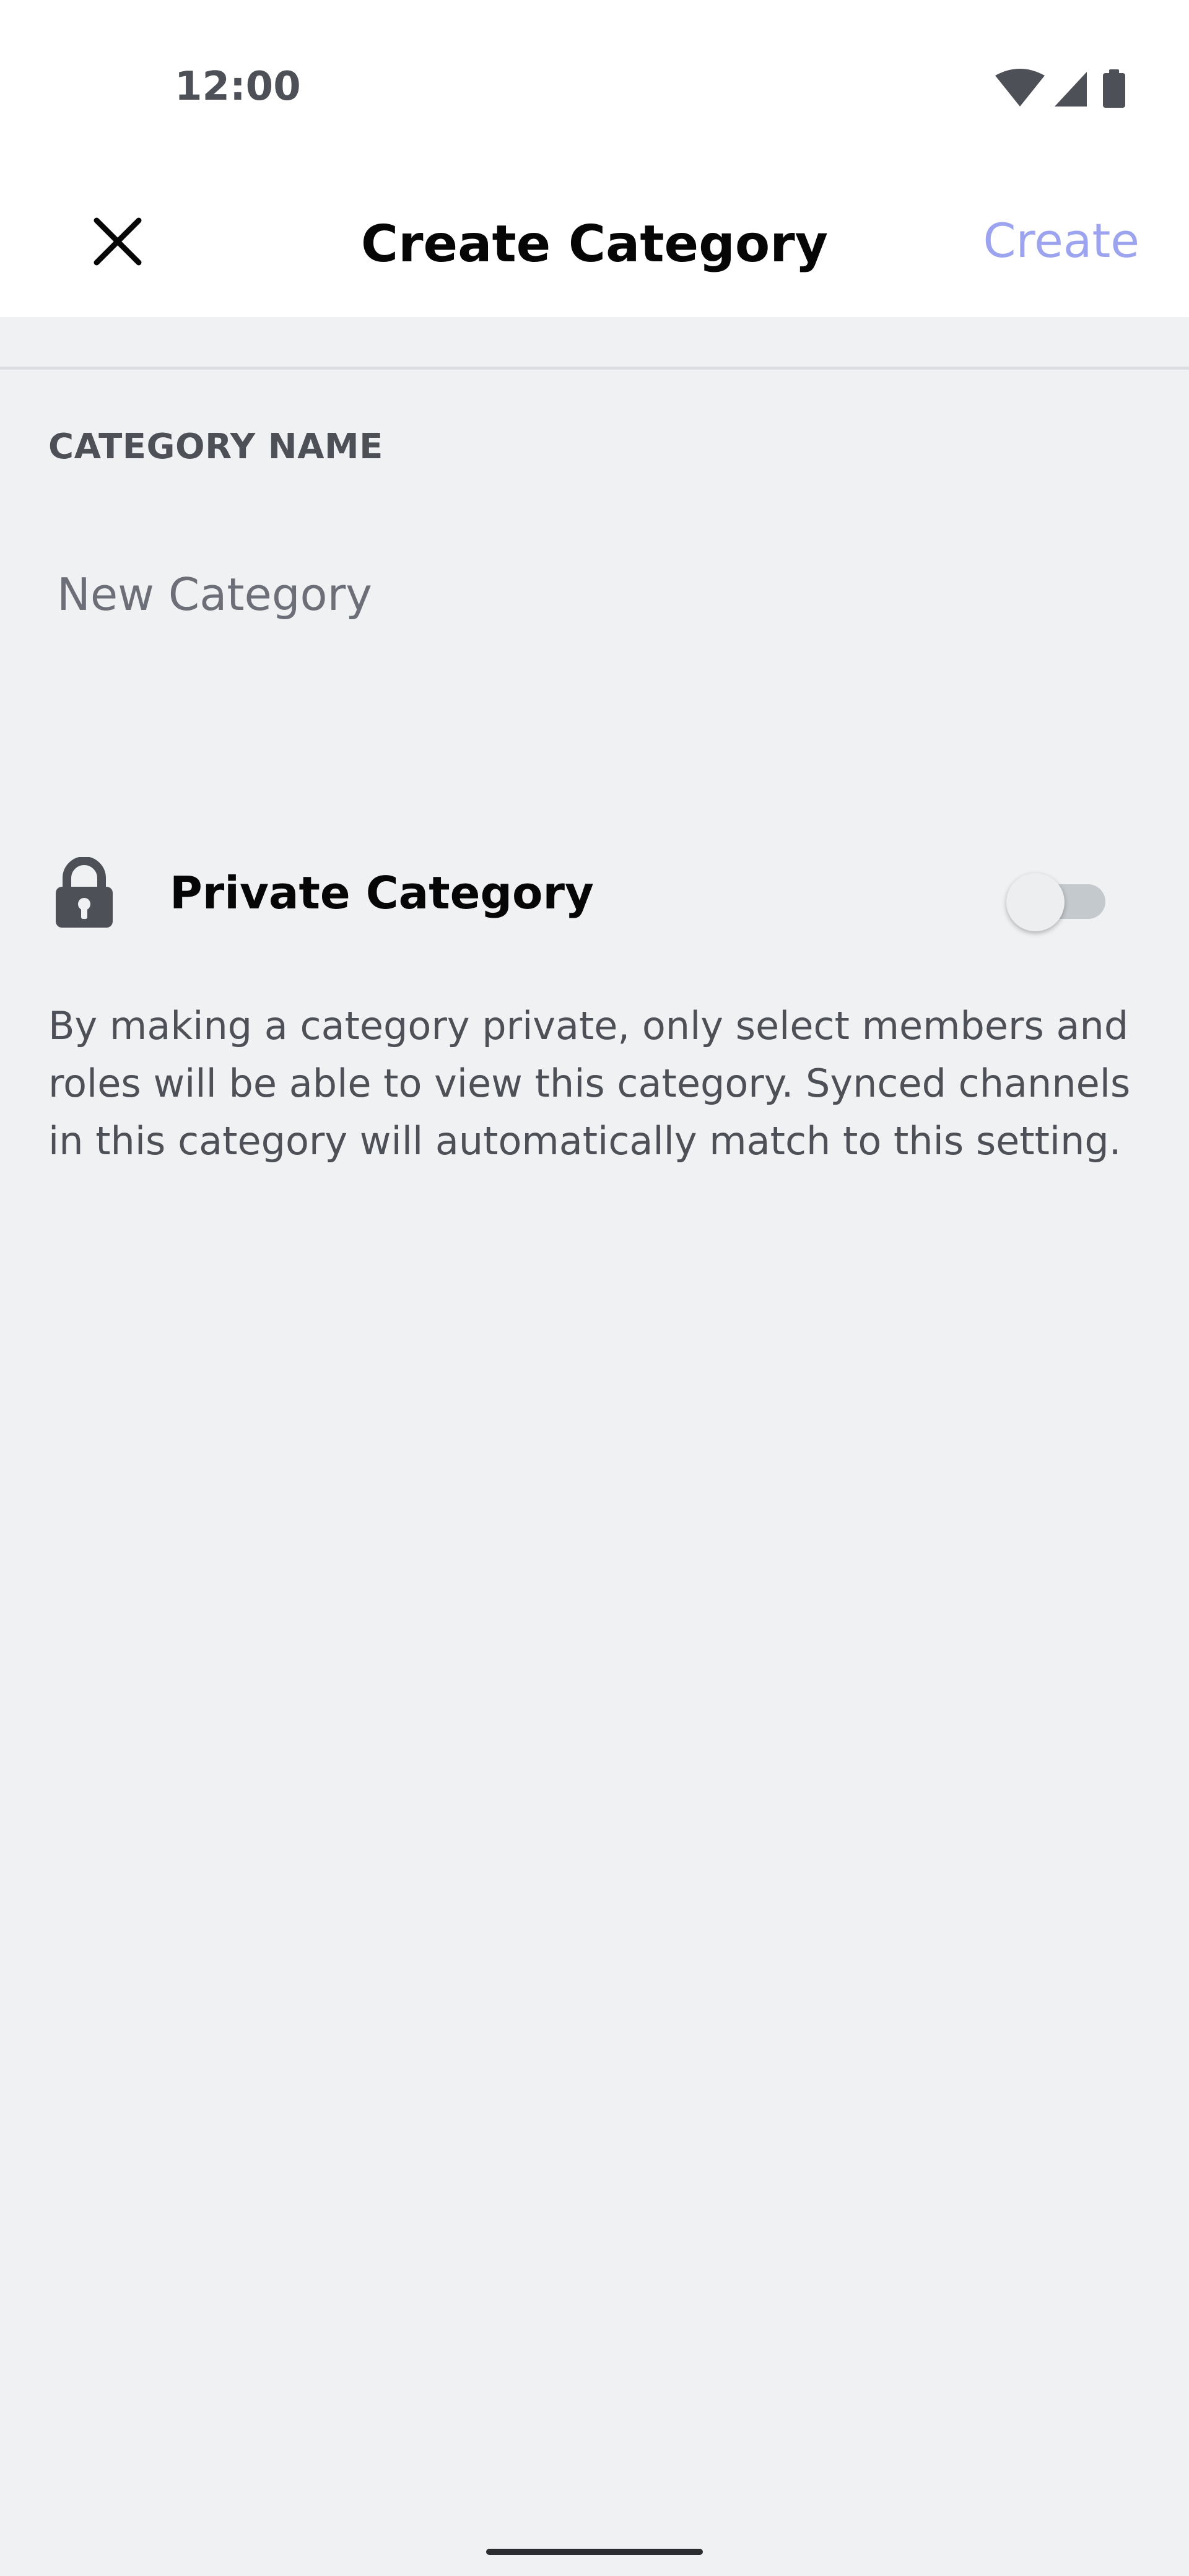  Describe the element at coordinates (238, 87) in the screenshot. I see `status-time: 12:00` at that location.